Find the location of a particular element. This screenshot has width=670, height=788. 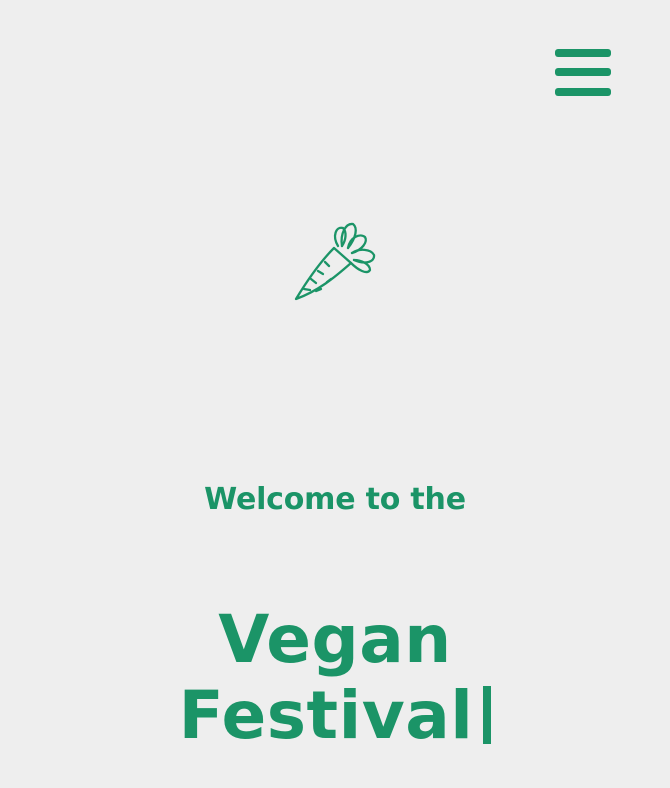

typing-cursor is located at coordinates (487, 715).